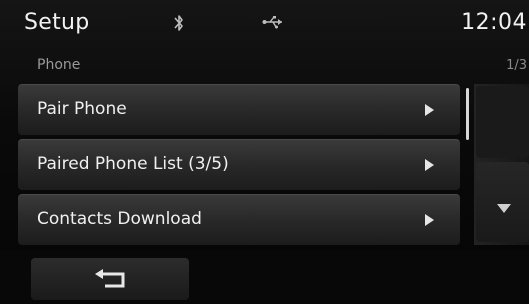 This screenshot has width=529, height=304. Describe the element at coordinates (502, 202) in the screenshot. I see `scroll-down-button` at that location.